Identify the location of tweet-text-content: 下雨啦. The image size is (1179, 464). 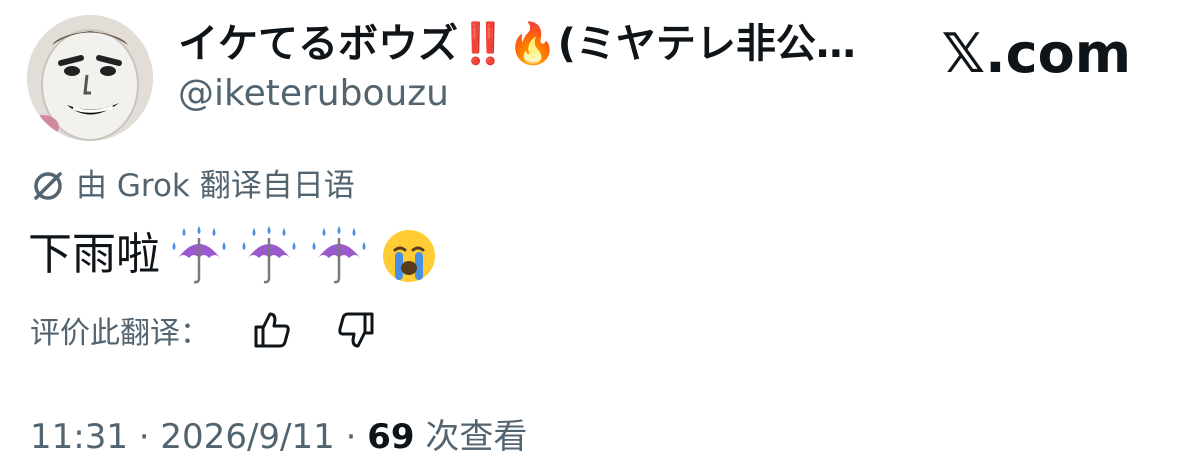
(94, 254).